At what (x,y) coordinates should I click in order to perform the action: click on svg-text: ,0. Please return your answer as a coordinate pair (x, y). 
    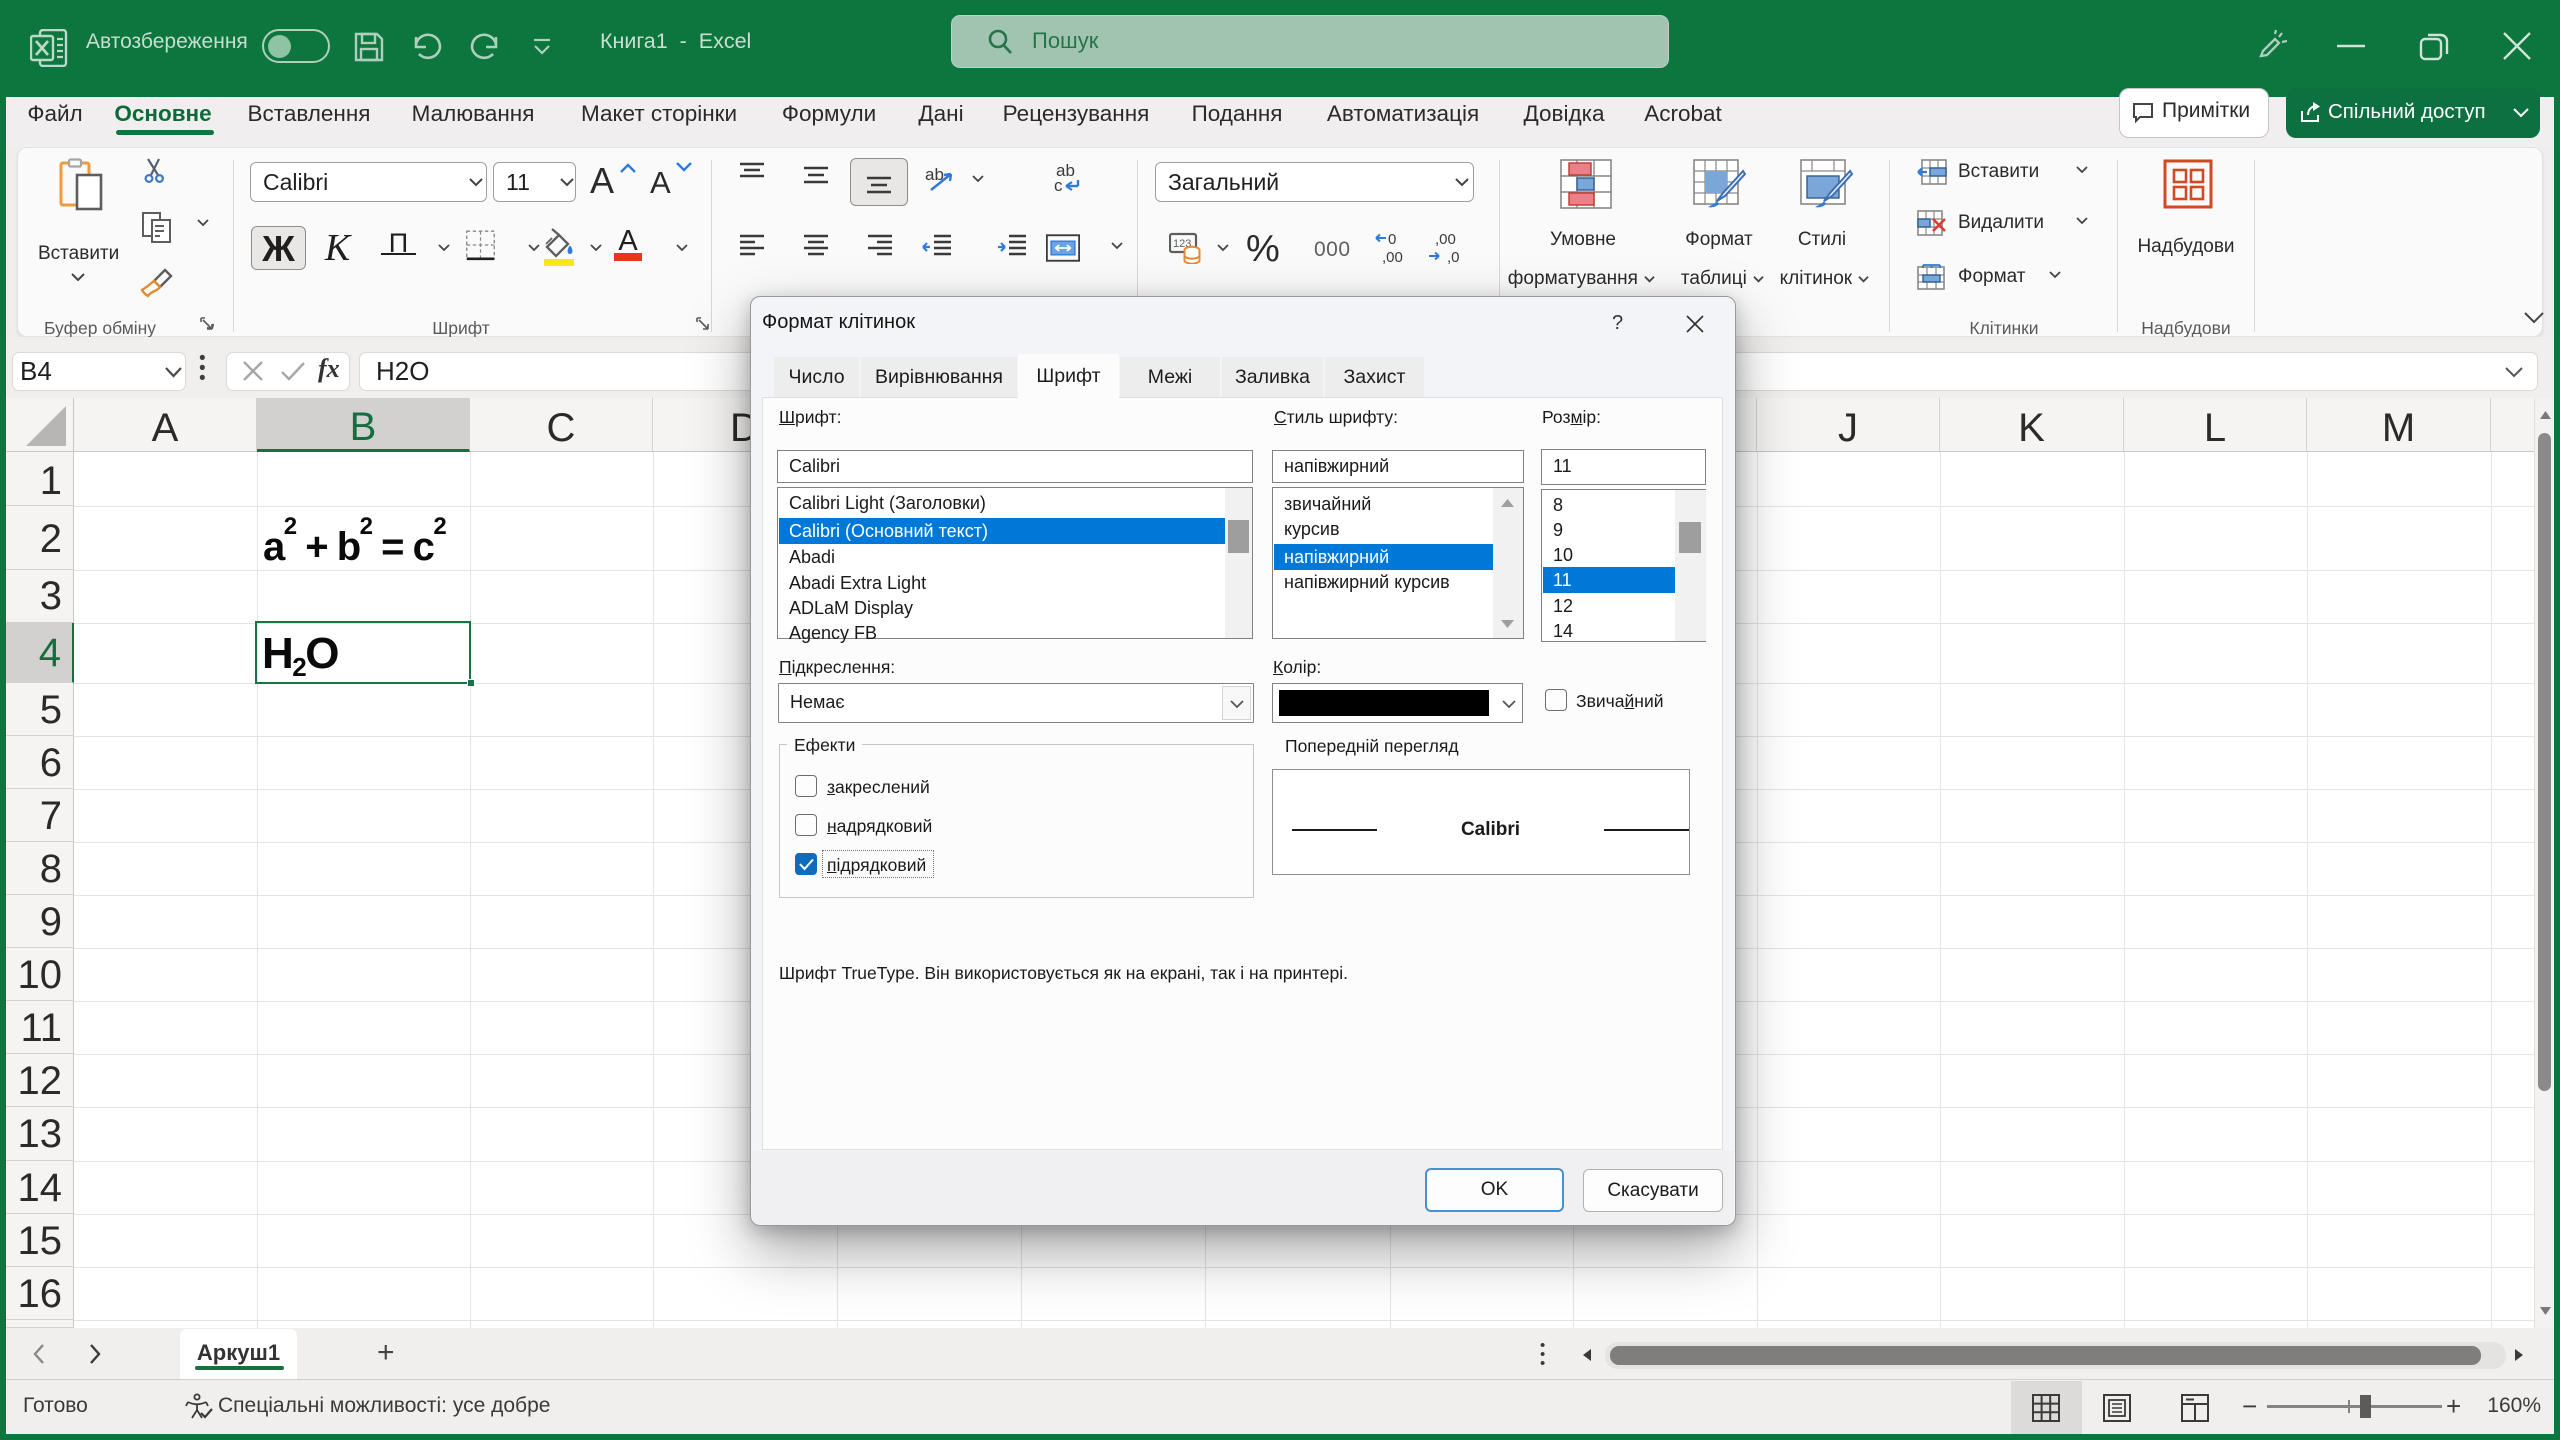
    Looking at the image, I should click on (1453, 257).